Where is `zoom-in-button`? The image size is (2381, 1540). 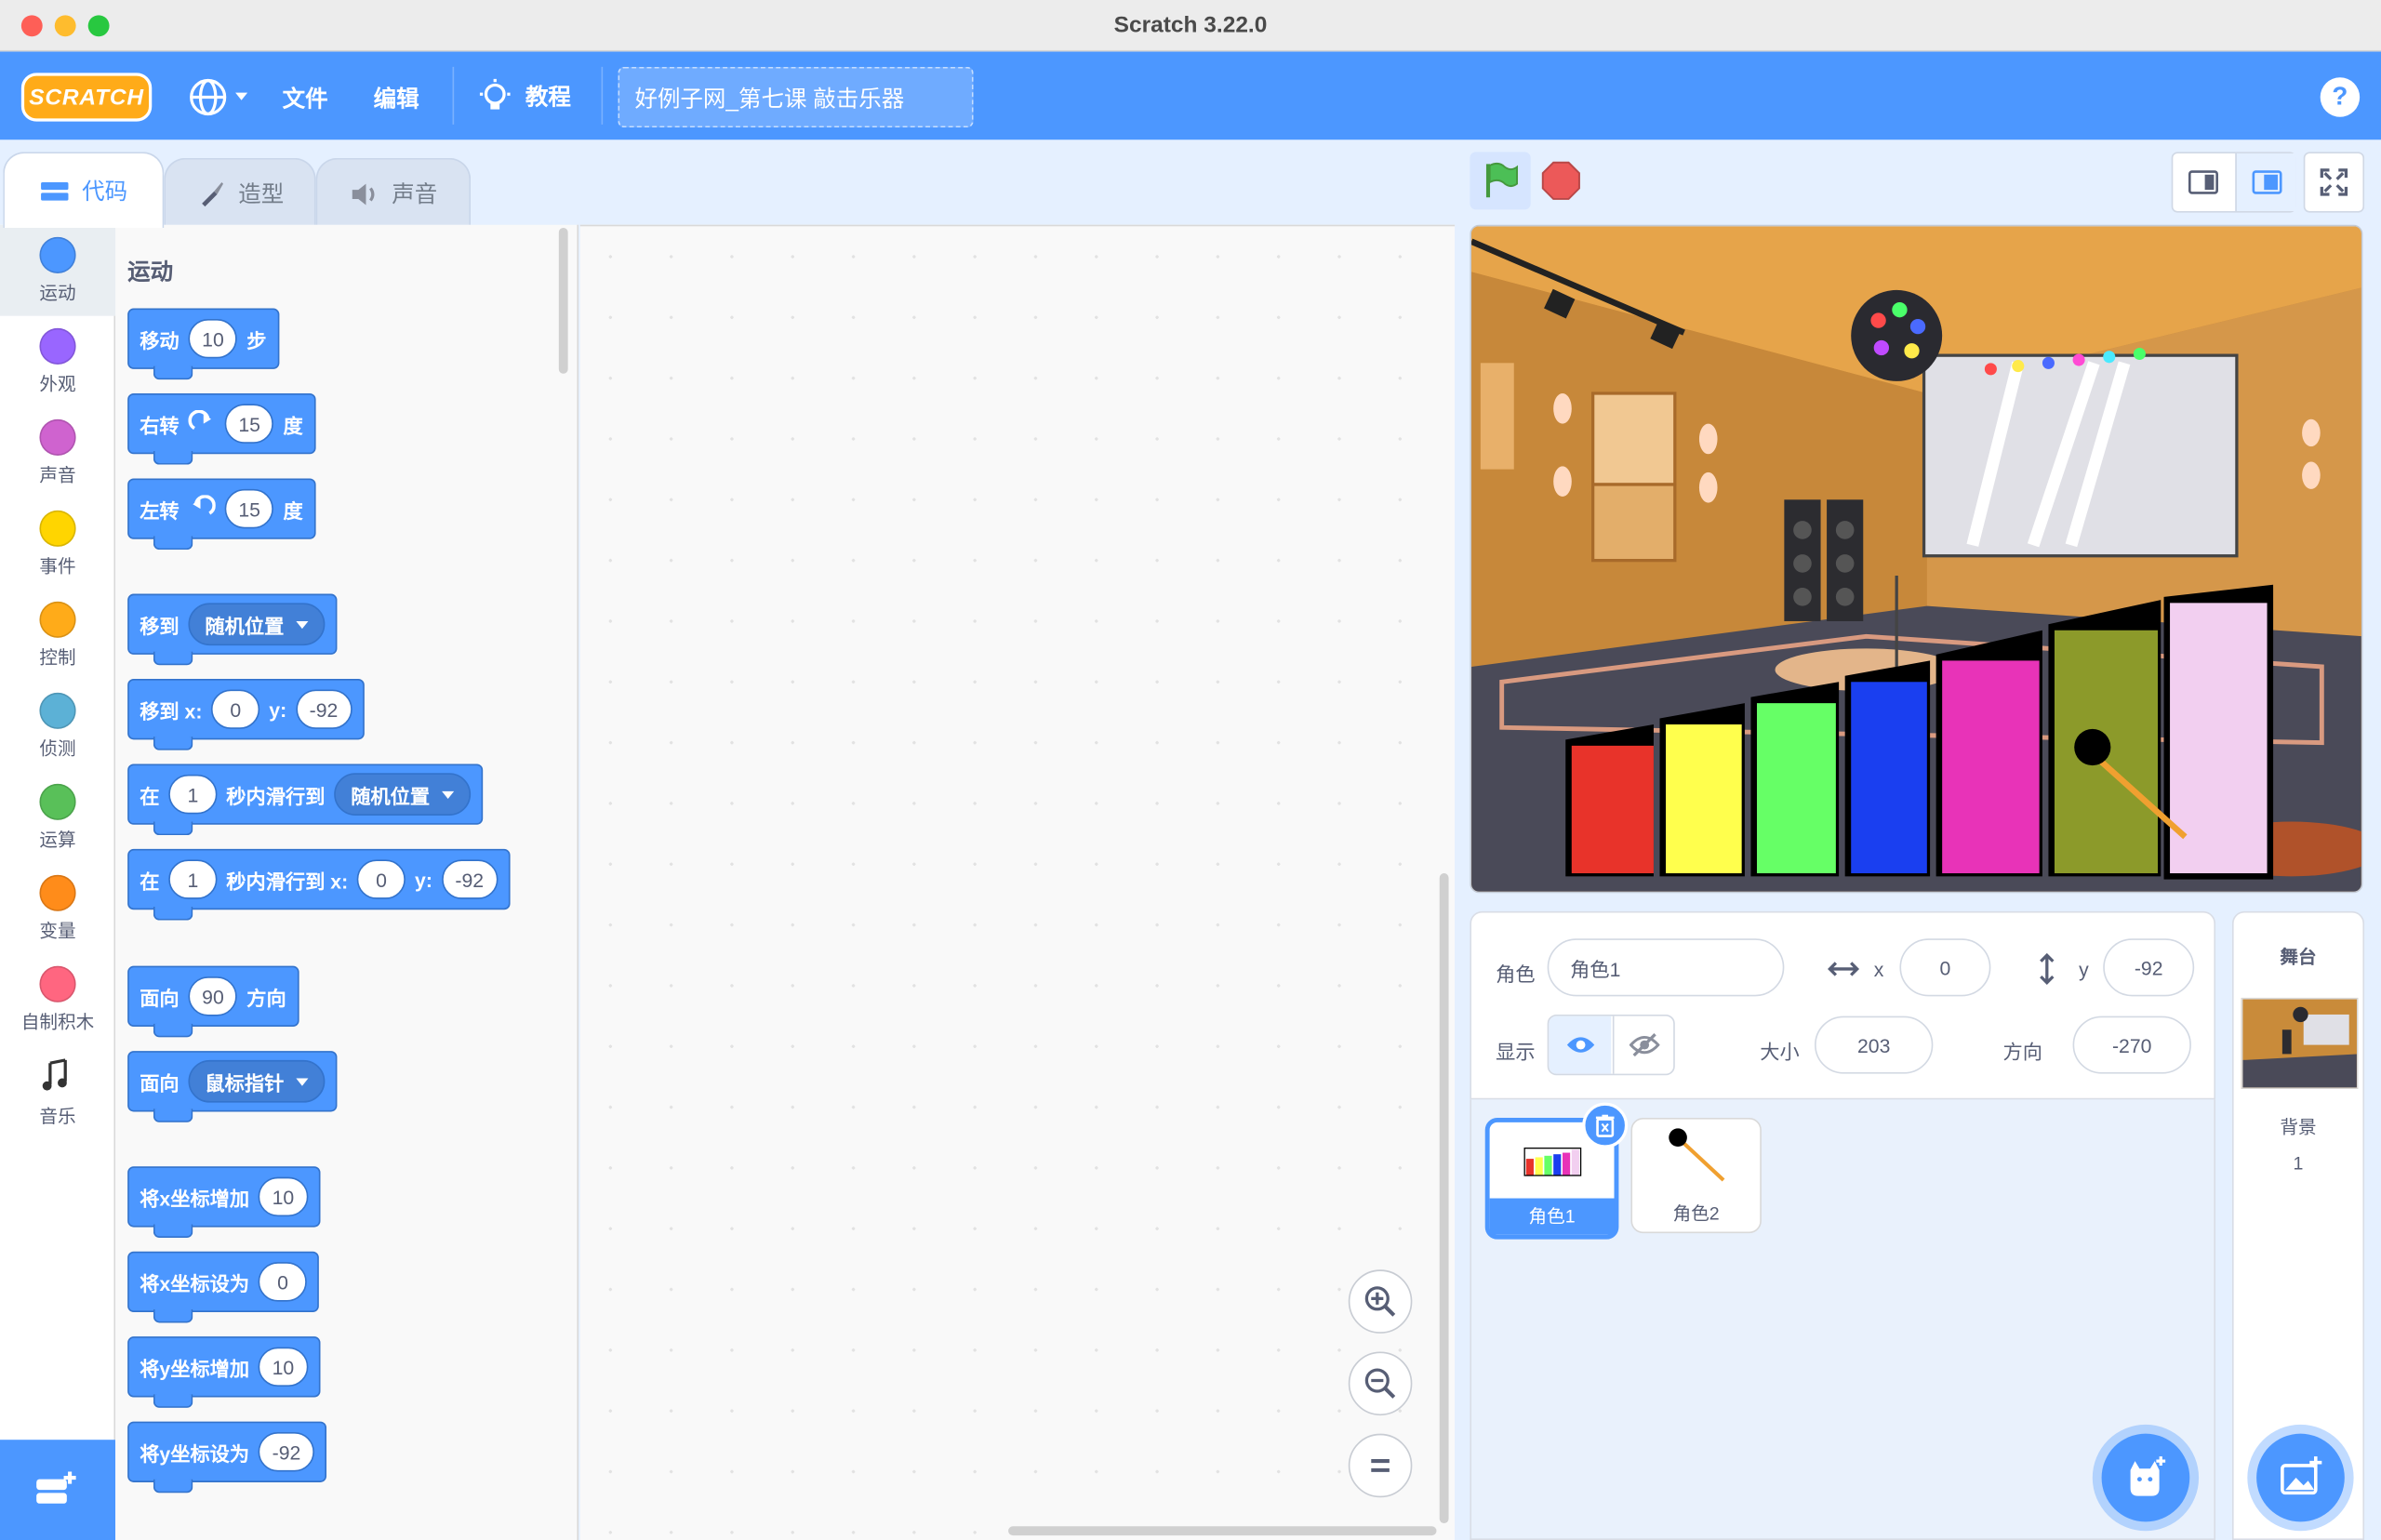
zoom-in-button is located at coordinates (1380, 1301).